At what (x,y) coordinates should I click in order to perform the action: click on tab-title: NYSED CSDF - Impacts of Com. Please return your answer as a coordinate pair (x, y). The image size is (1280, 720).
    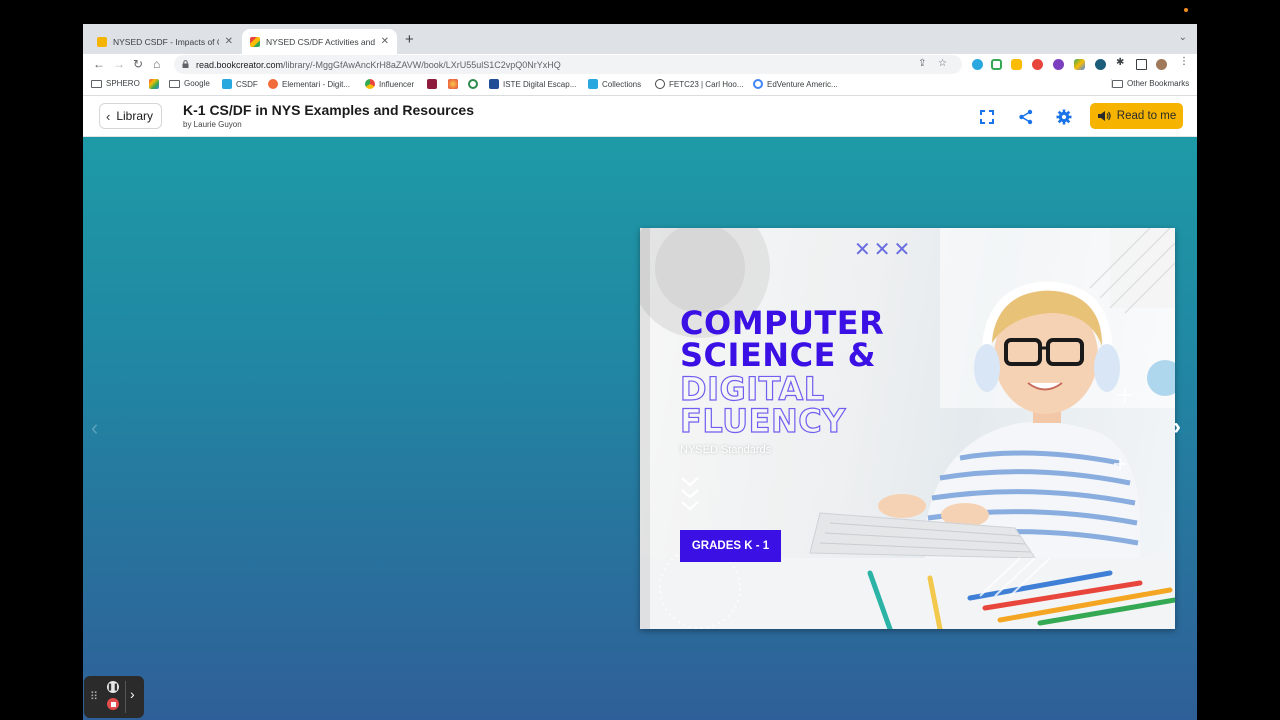
    Looking at the image, I should click on (166, 41).